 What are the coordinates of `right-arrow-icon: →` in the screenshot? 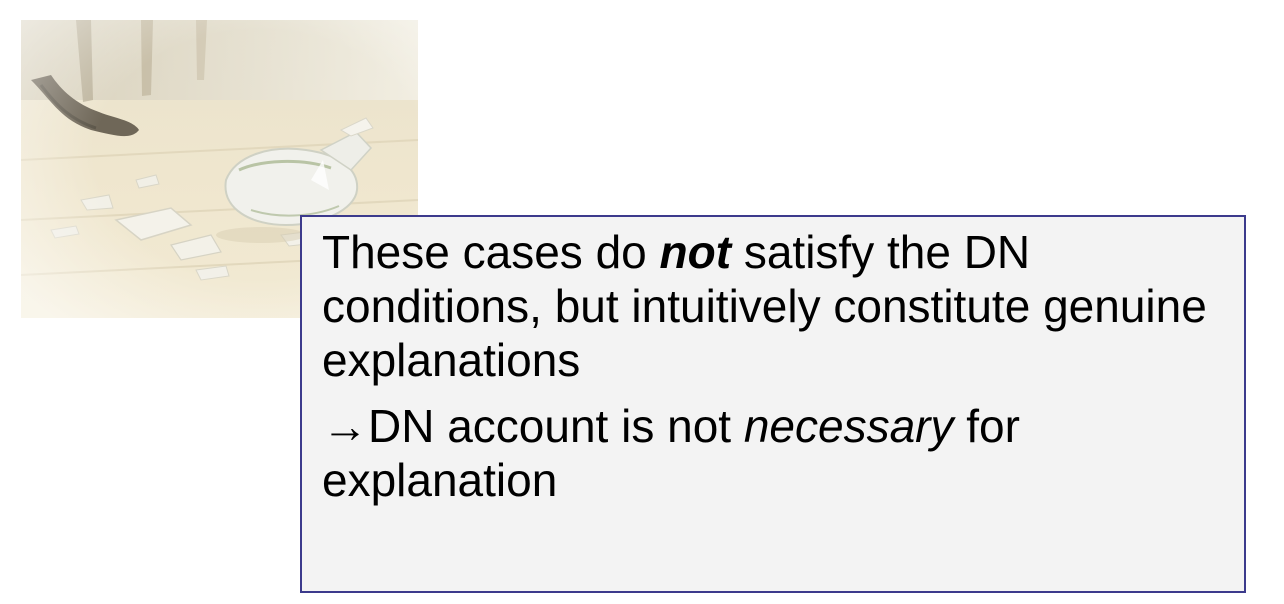 It's located at (345, 426).